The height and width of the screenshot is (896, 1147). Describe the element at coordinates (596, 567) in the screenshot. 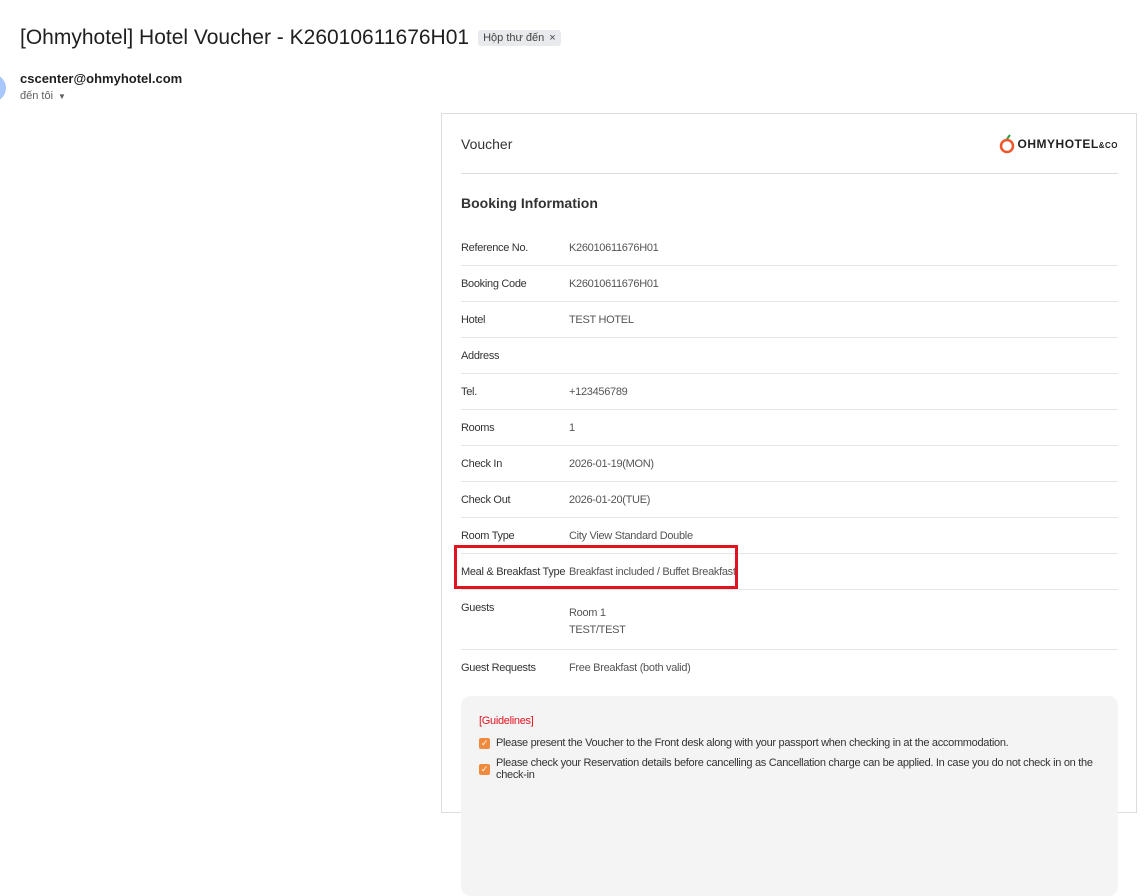

I see `highlight-box` at that location.